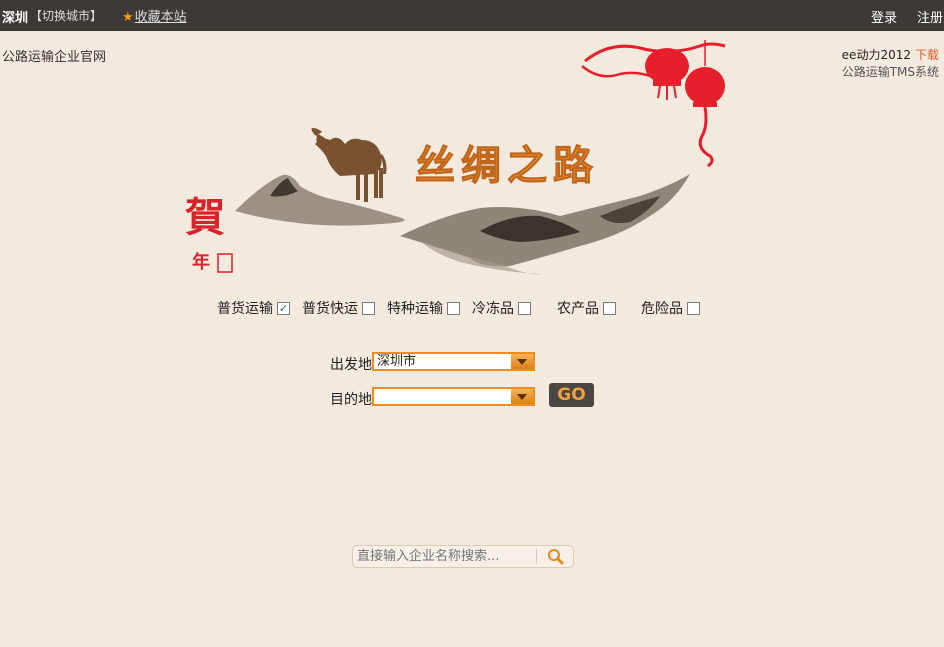  I want to click on checkbox-frozen, so click(524, 308).